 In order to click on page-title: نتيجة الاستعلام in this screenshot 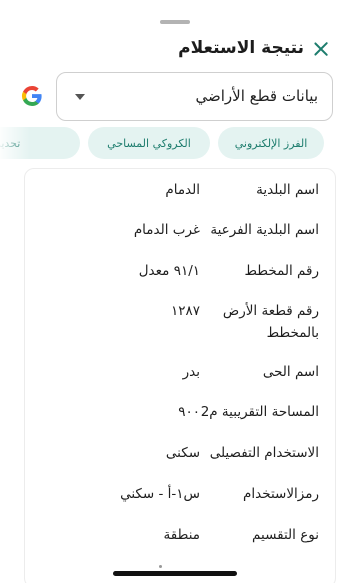, I will do `click(241, 48)`.